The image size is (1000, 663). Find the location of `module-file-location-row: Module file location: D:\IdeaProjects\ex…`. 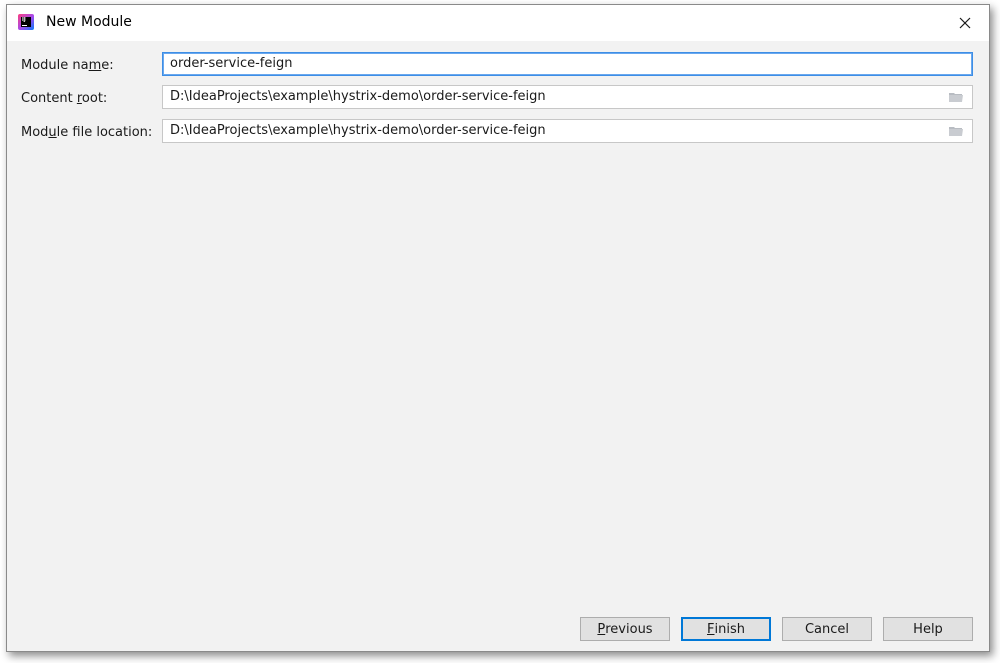

module-file-location-row: Module file location: D:\IdeaProjects\ex… is located at coordinates (498, 132).